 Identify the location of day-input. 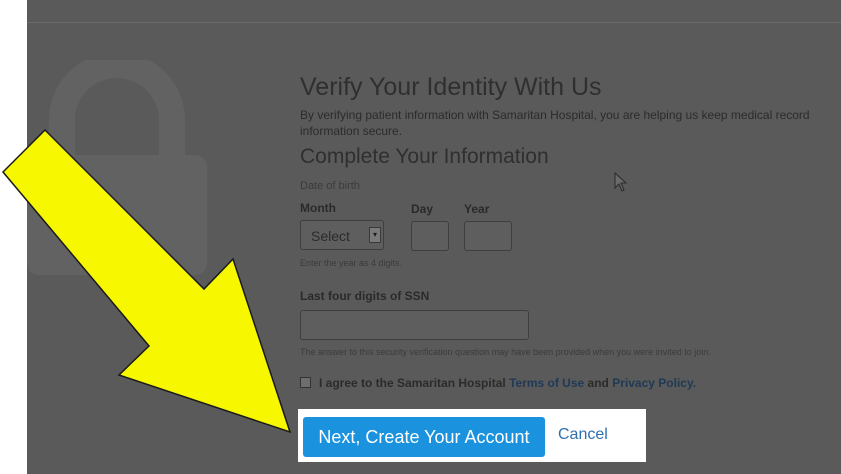
(430, 236).